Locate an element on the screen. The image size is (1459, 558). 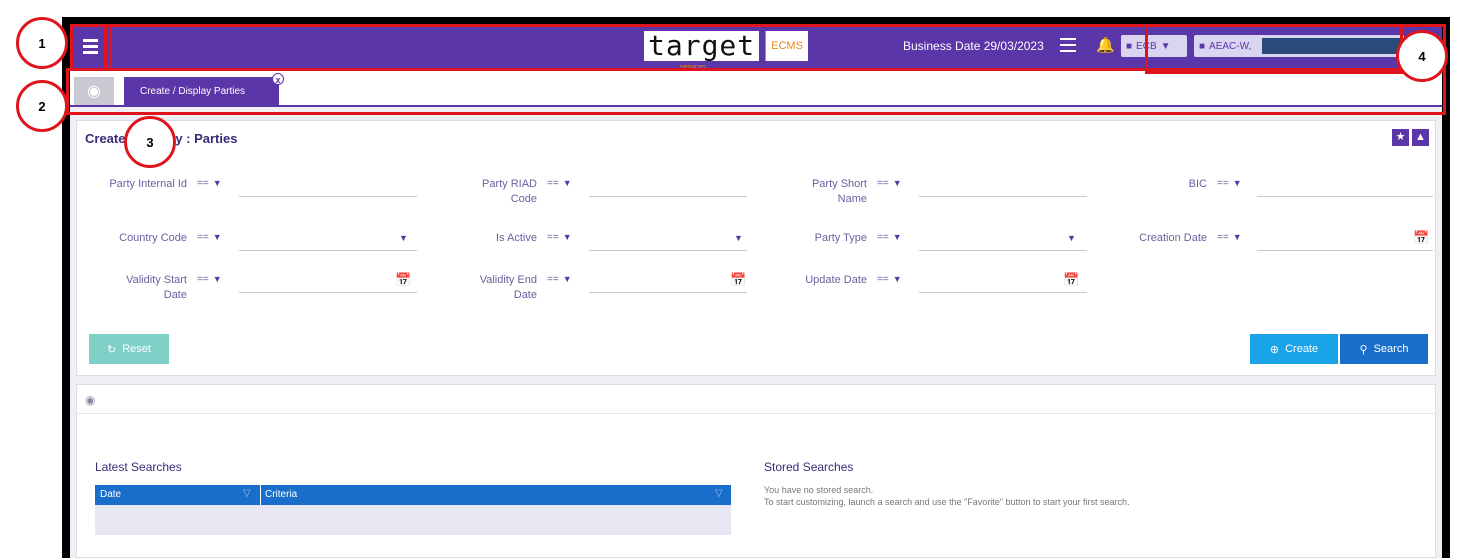
reset-icon: ↻ is located at coordinates (112, 349).